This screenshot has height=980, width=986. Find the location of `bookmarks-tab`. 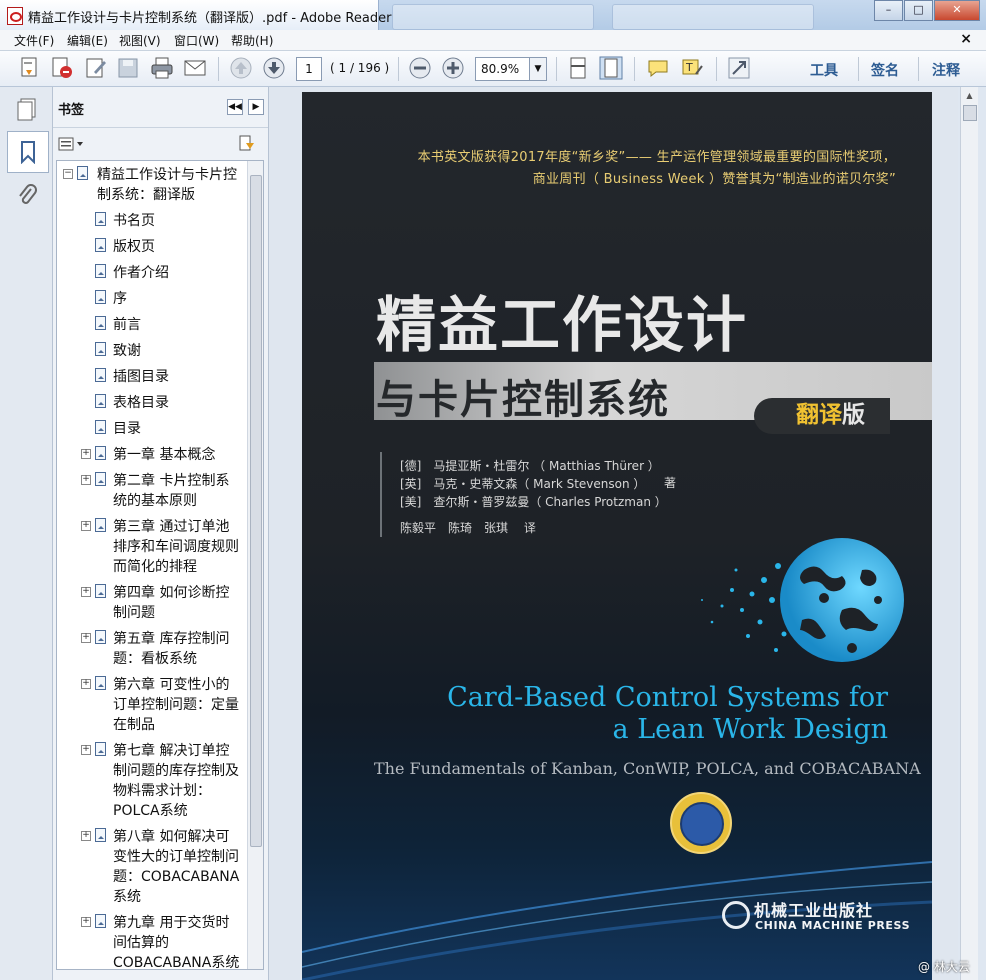

bookmarks-tab is located at coordinates (28, 152).